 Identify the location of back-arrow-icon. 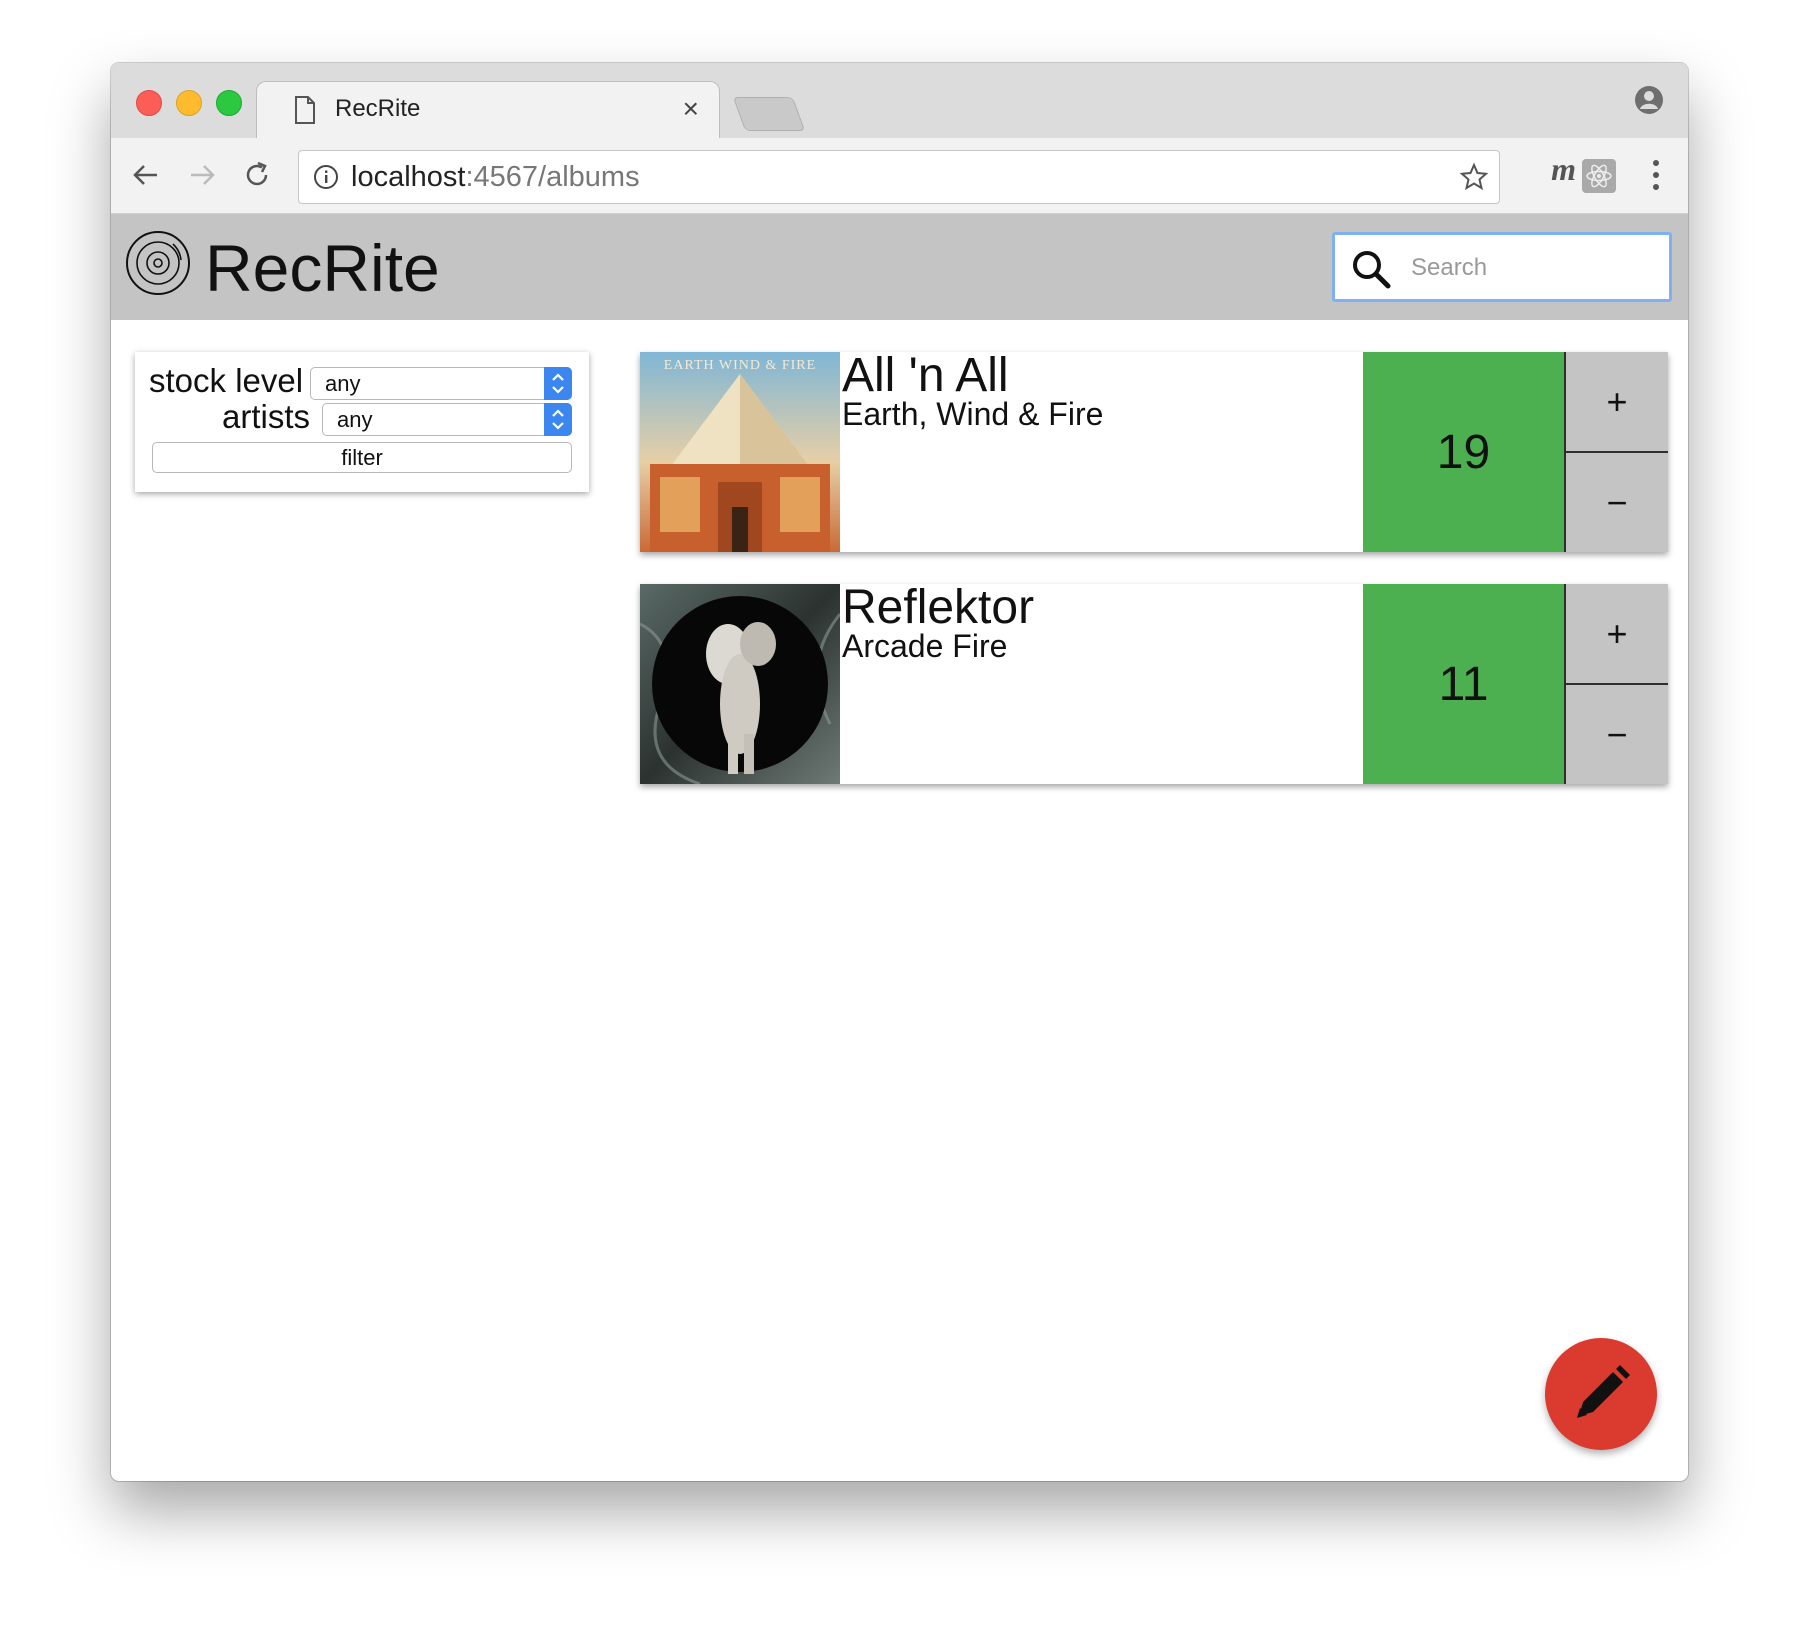
(146, 175).